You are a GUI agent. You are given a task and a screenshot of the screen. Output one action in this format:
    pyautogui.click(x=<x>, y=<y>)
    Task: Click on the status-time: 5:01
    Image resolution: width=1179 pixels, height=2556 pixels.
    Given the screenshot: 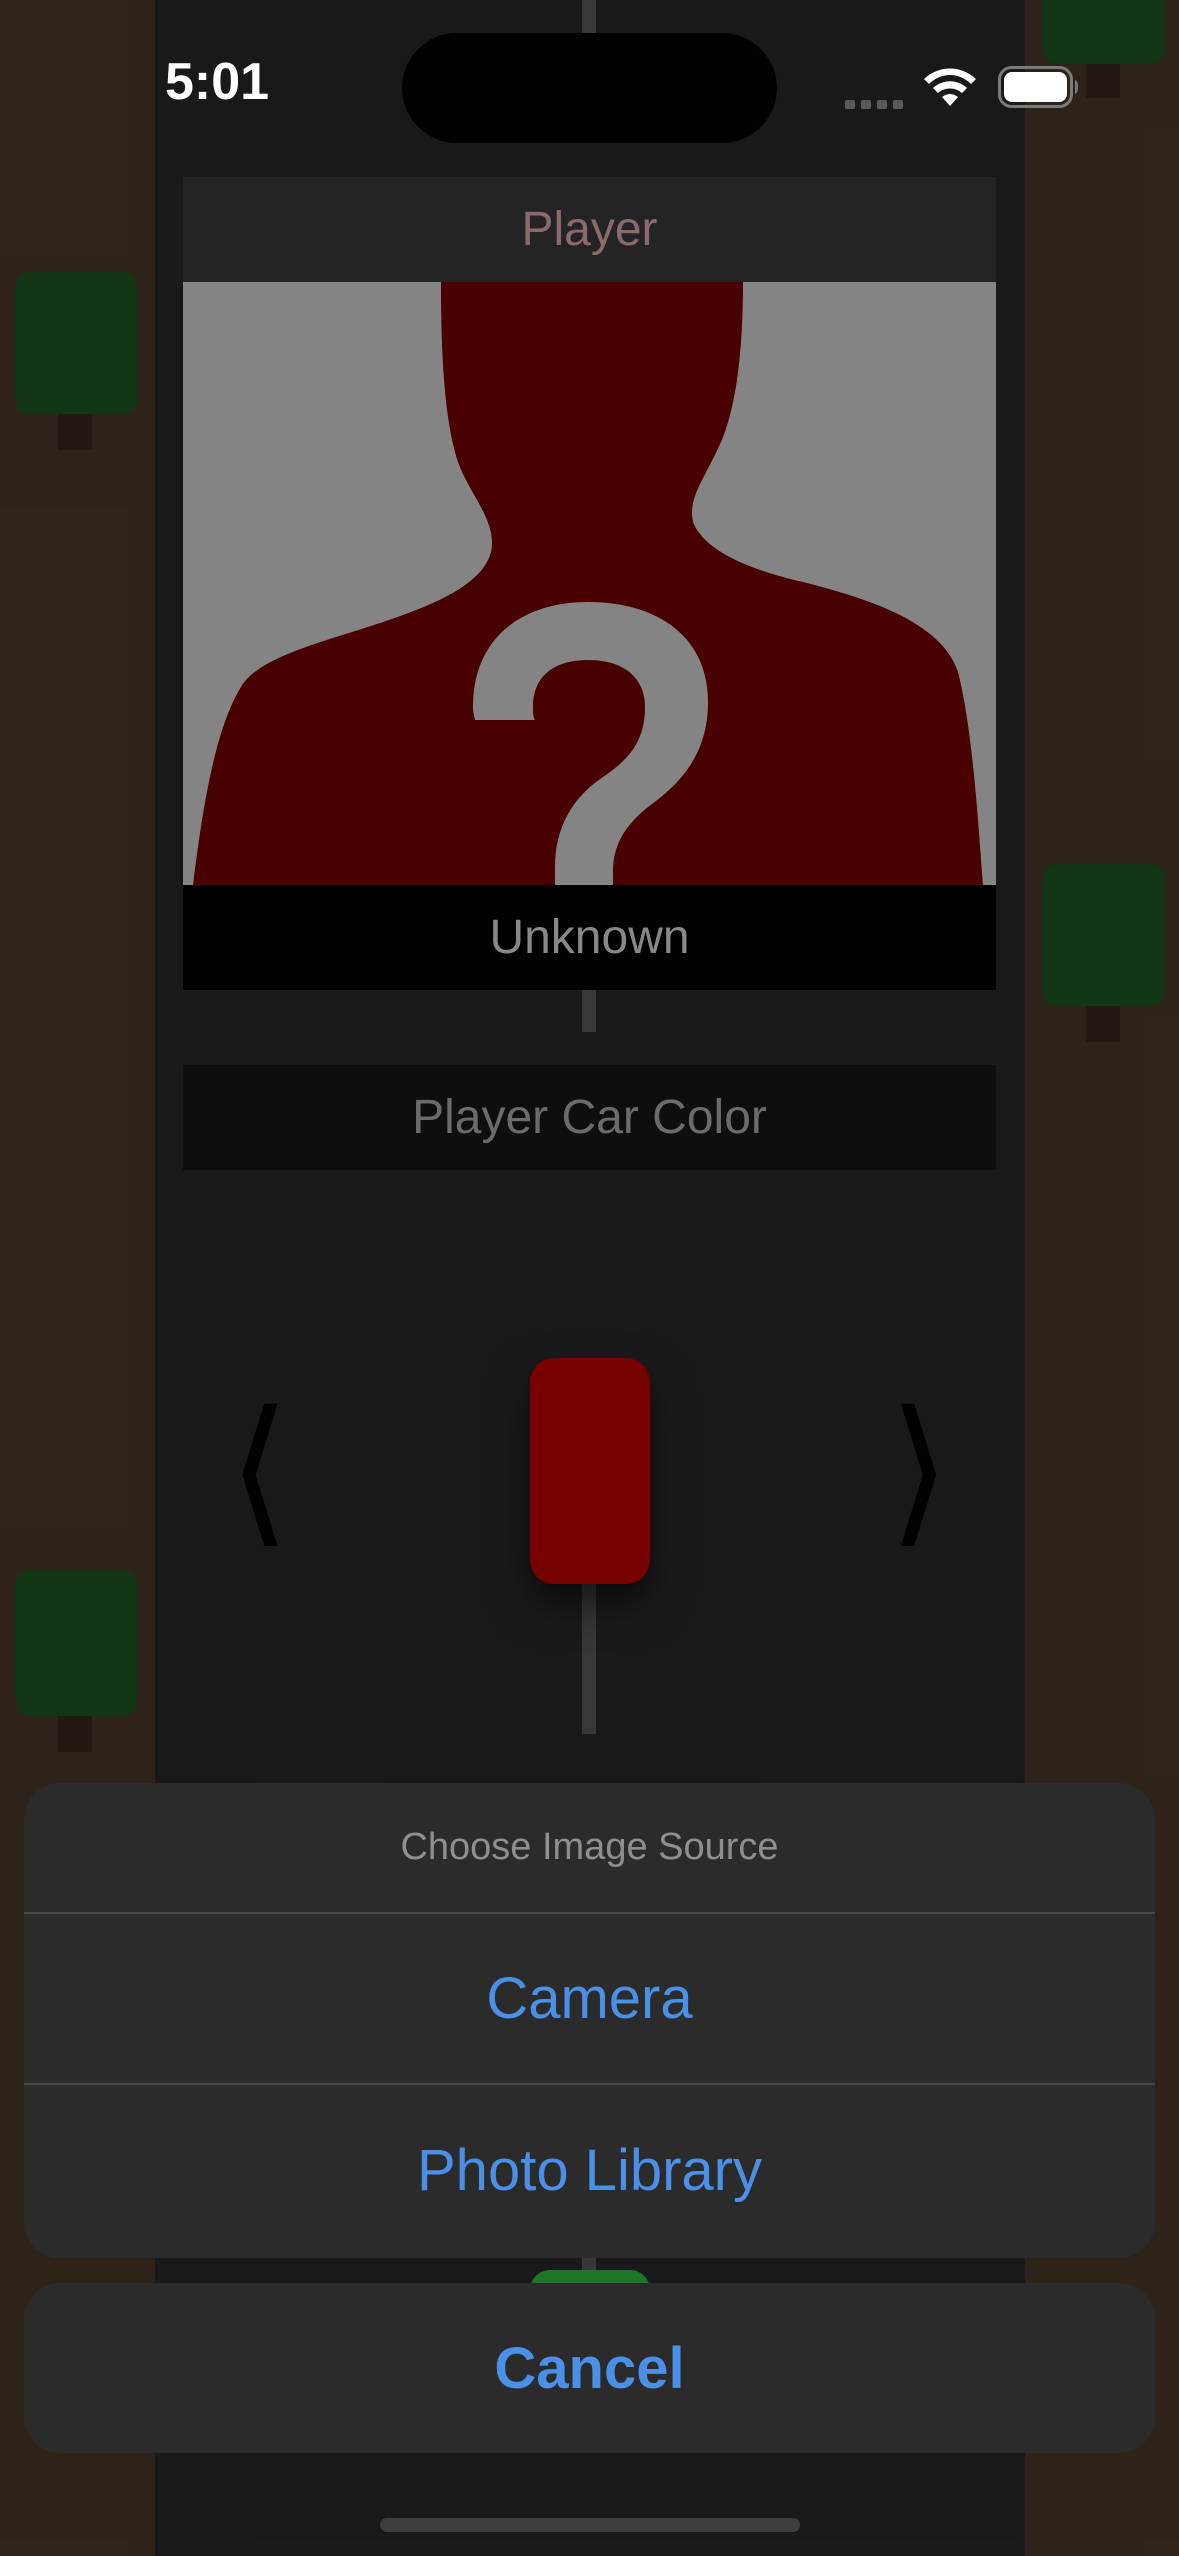 What is the action you would take?
    pyautogui.click(x=217, y=82)
    